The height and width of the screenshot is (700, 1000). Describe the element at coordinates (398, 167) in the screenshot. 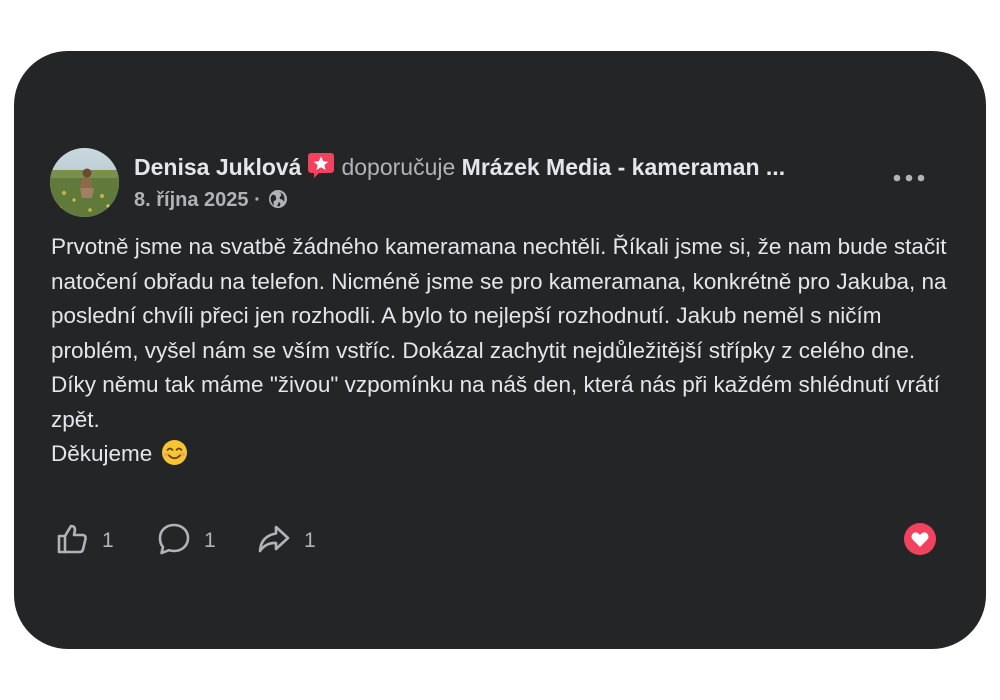

I see `recommend-action-text: doporučuje` at that location.